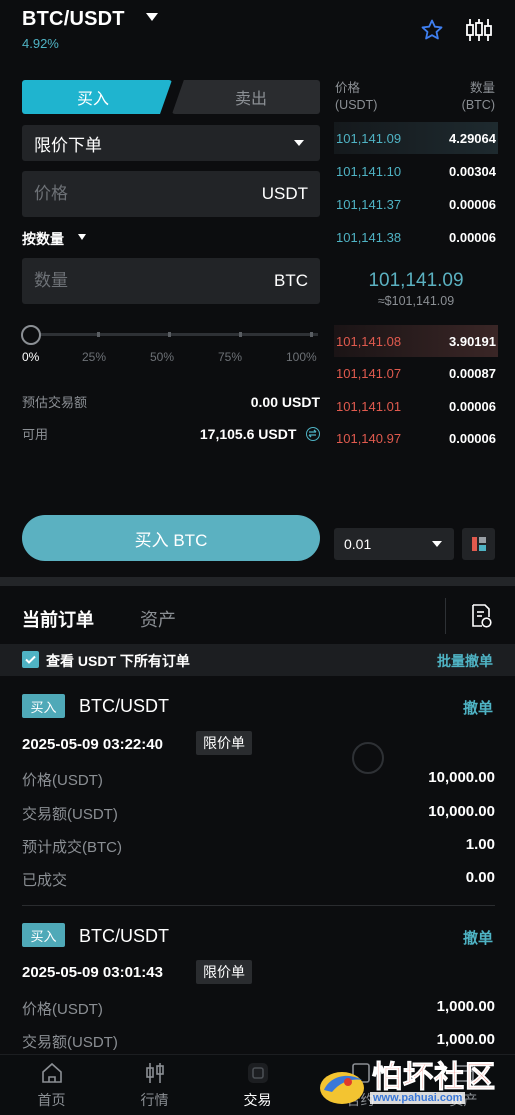 The image size is (515, 1115). Describe the element at coordinates (152, 17) in the screenshot. I see `pair-dropdown-icon` at that location.